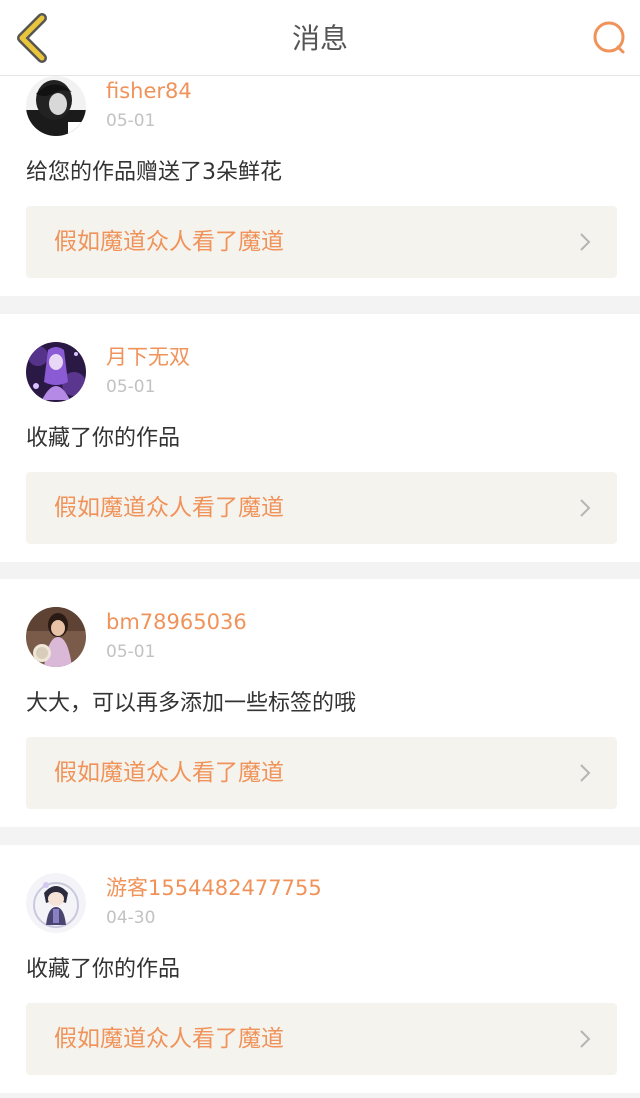 This screenshot has height=1098, width=640. Describe the element at coordinates (154, 172) in the screenshot. I see `message-text: 给您的作品赠送了3朵鲜花` at that location.